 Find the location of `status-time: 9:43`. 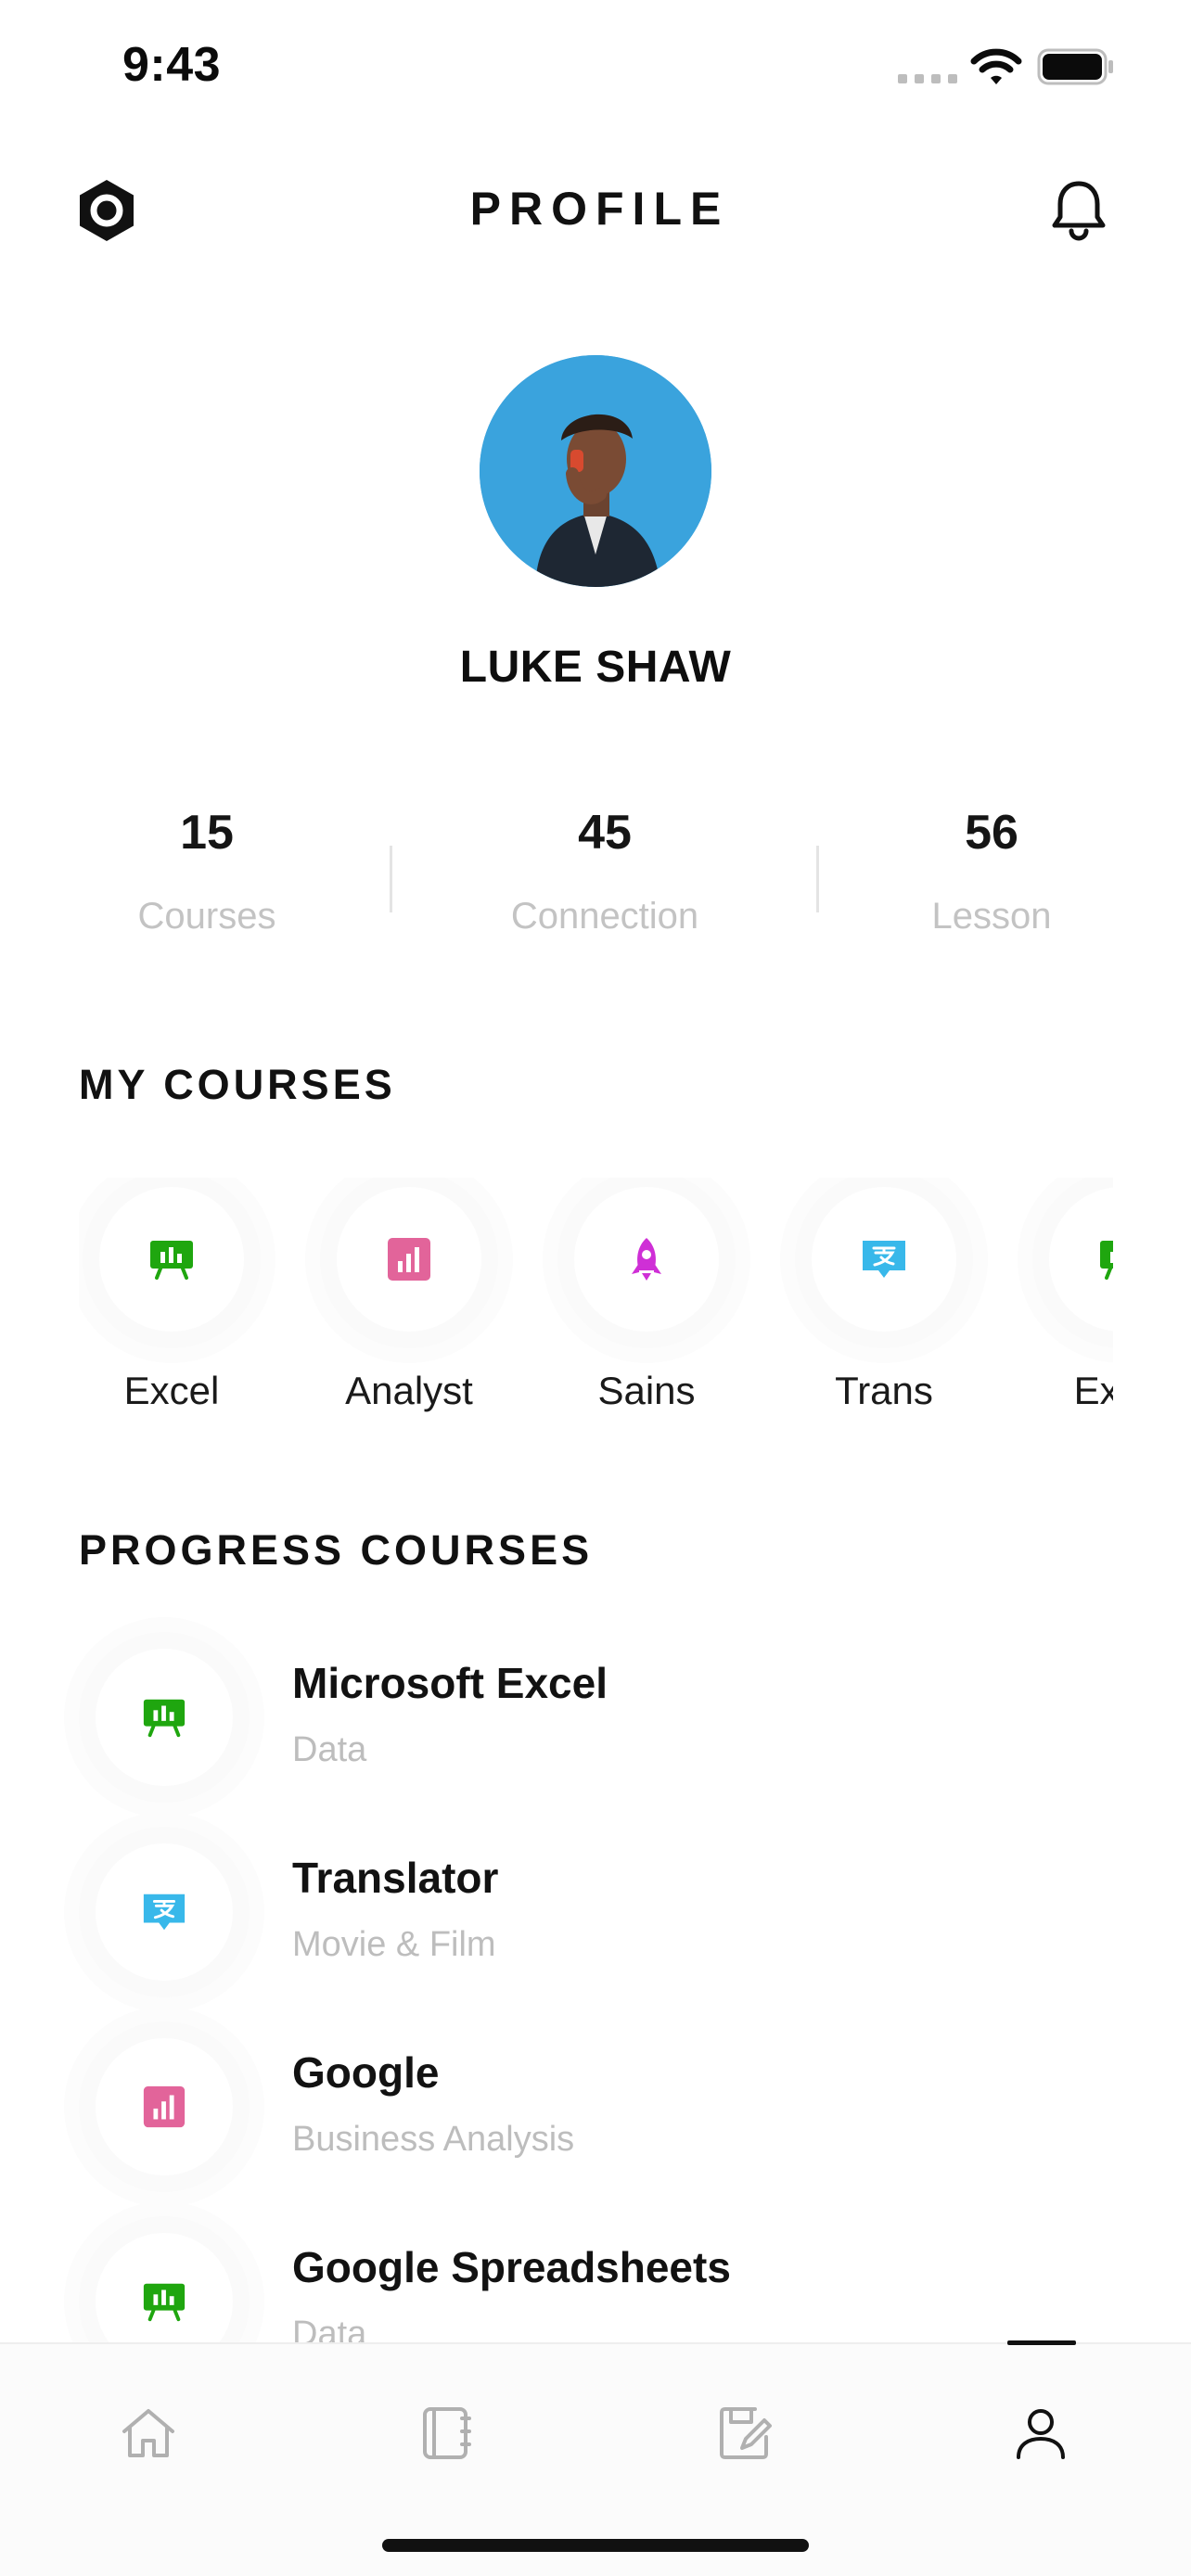

status-time: 9:43 is located at coordinates (172, 65).